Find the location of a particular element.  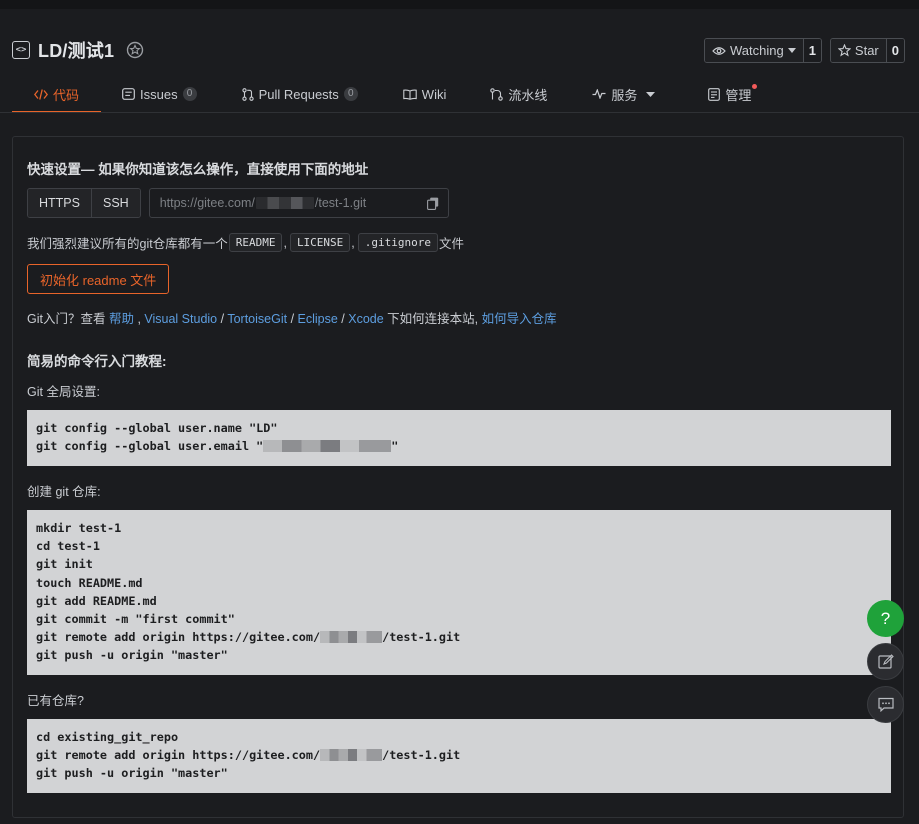

gitignore-tag: .gitignore is located at coordinates (398, 242).